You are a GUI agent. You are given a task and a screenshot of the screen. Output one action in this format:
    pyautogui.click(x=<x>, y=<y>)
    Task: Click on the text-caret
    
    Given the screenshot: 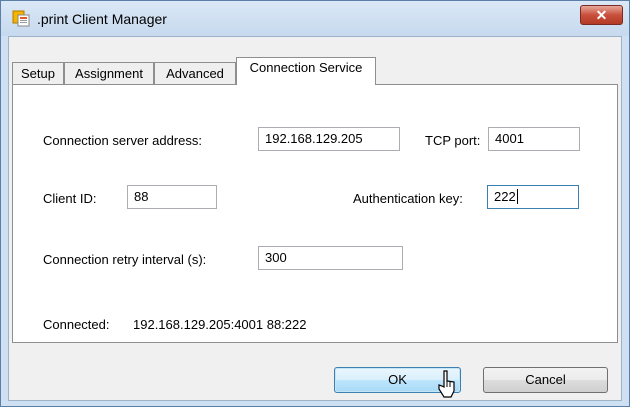 What is the action you would take?
    pyautogui.click(x=517, y=196)
    